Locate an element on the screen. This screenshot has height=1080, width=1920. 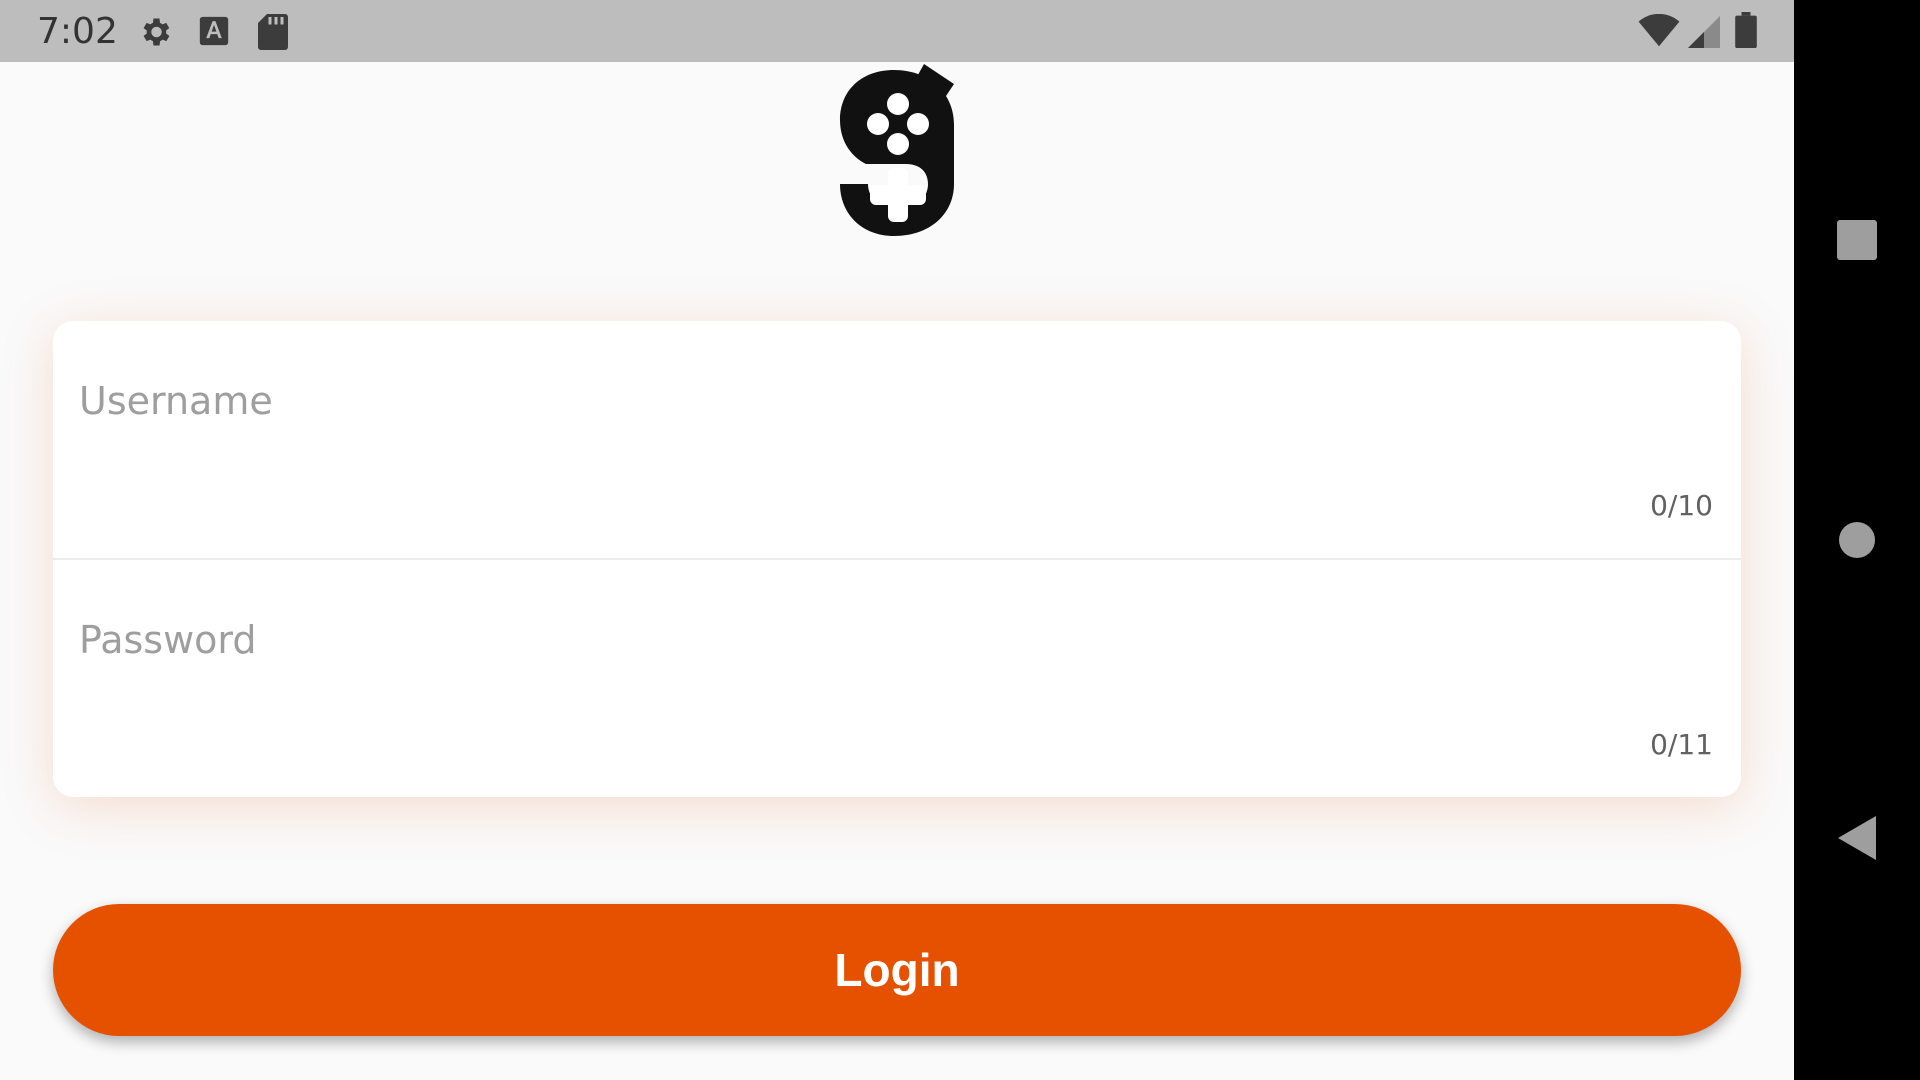
recents-square-icon is located at coordinates (1857, 240).